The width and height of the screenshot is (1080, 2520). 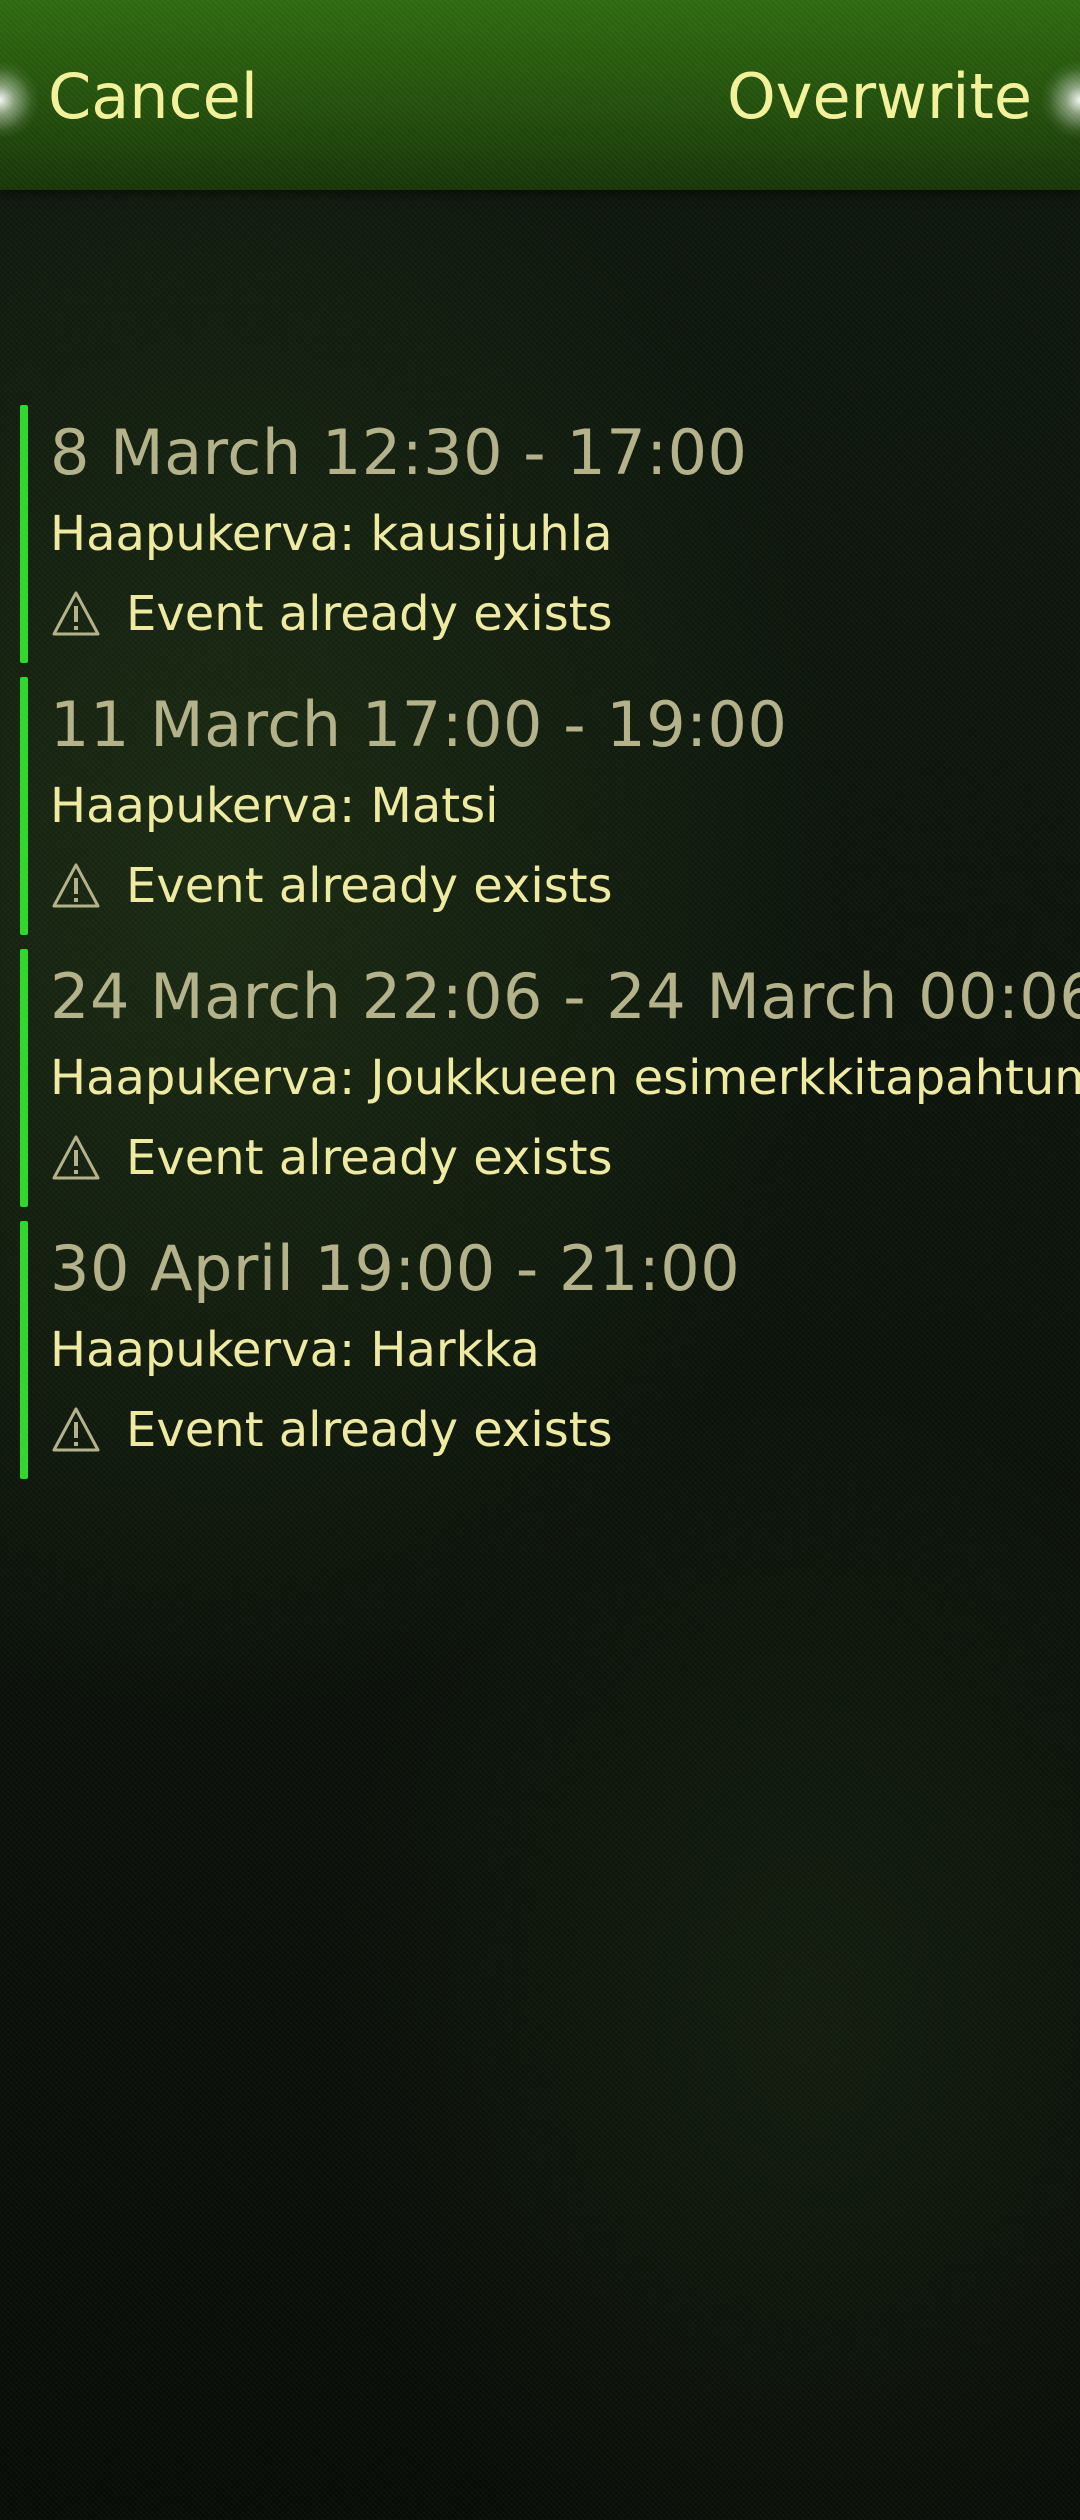 I want to click on cancel-glow-indicator, so click(x=20, y=100).